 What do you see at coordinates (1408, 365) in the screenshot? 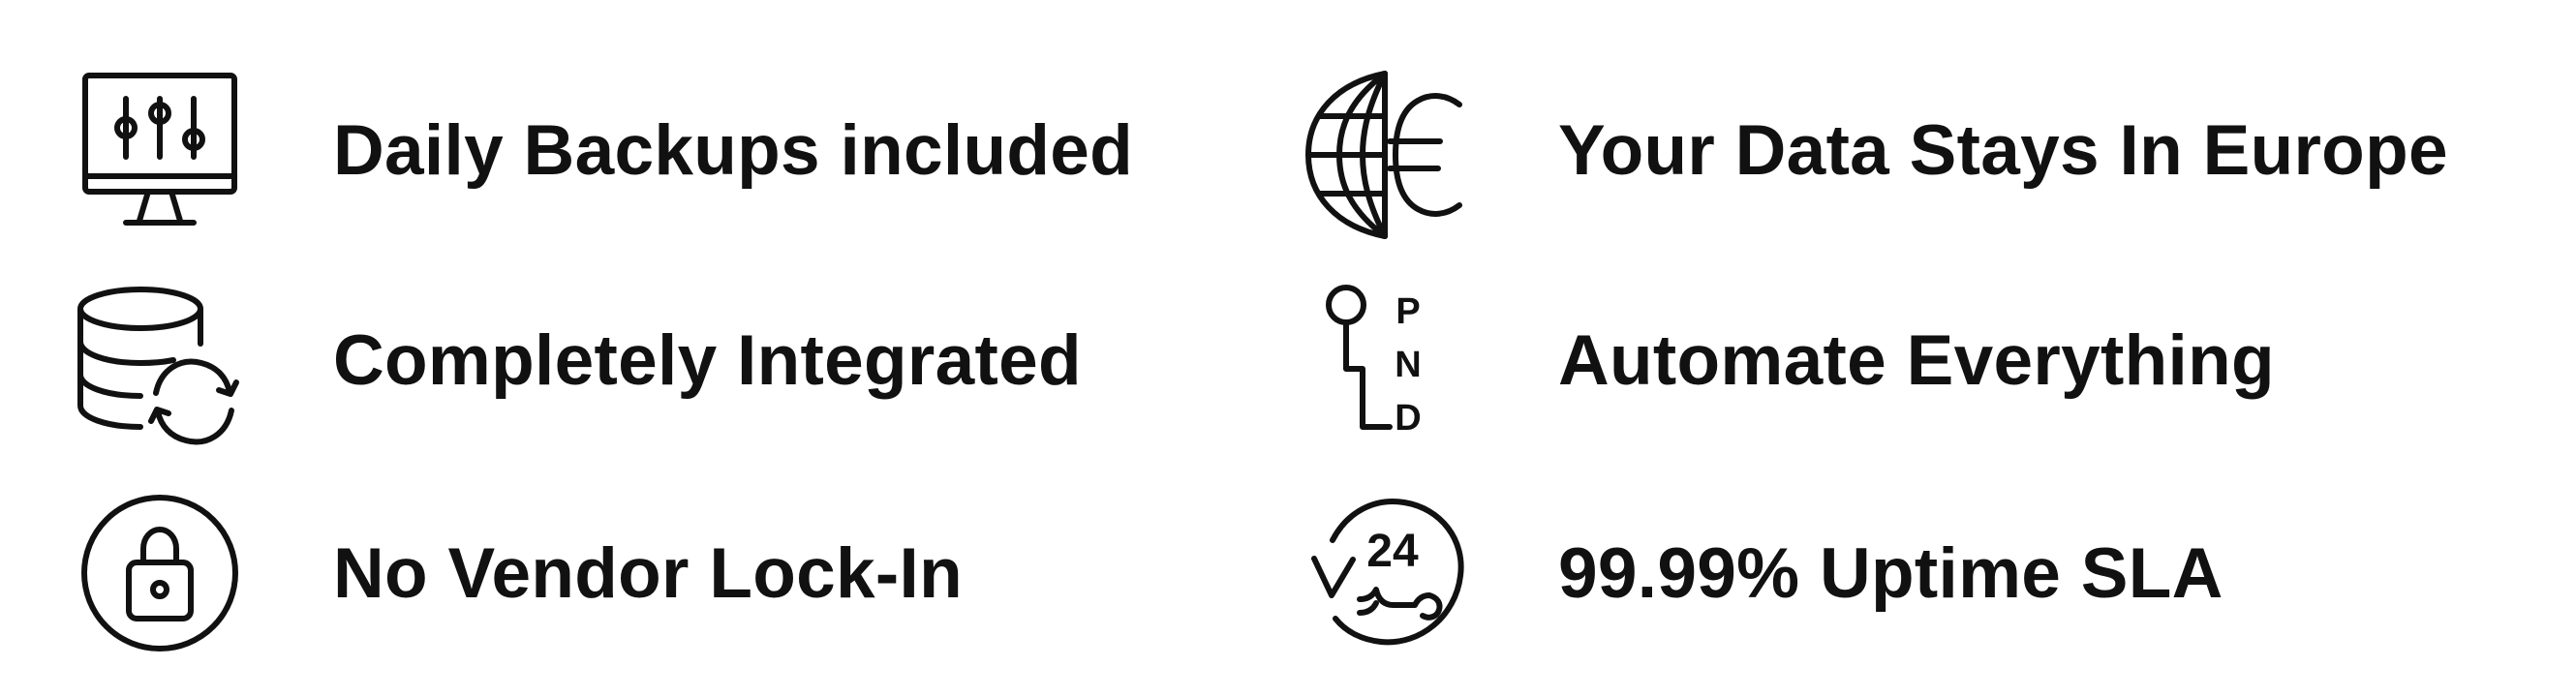
I see `gear-position-letter: N` at bounding box center [1408, 365].